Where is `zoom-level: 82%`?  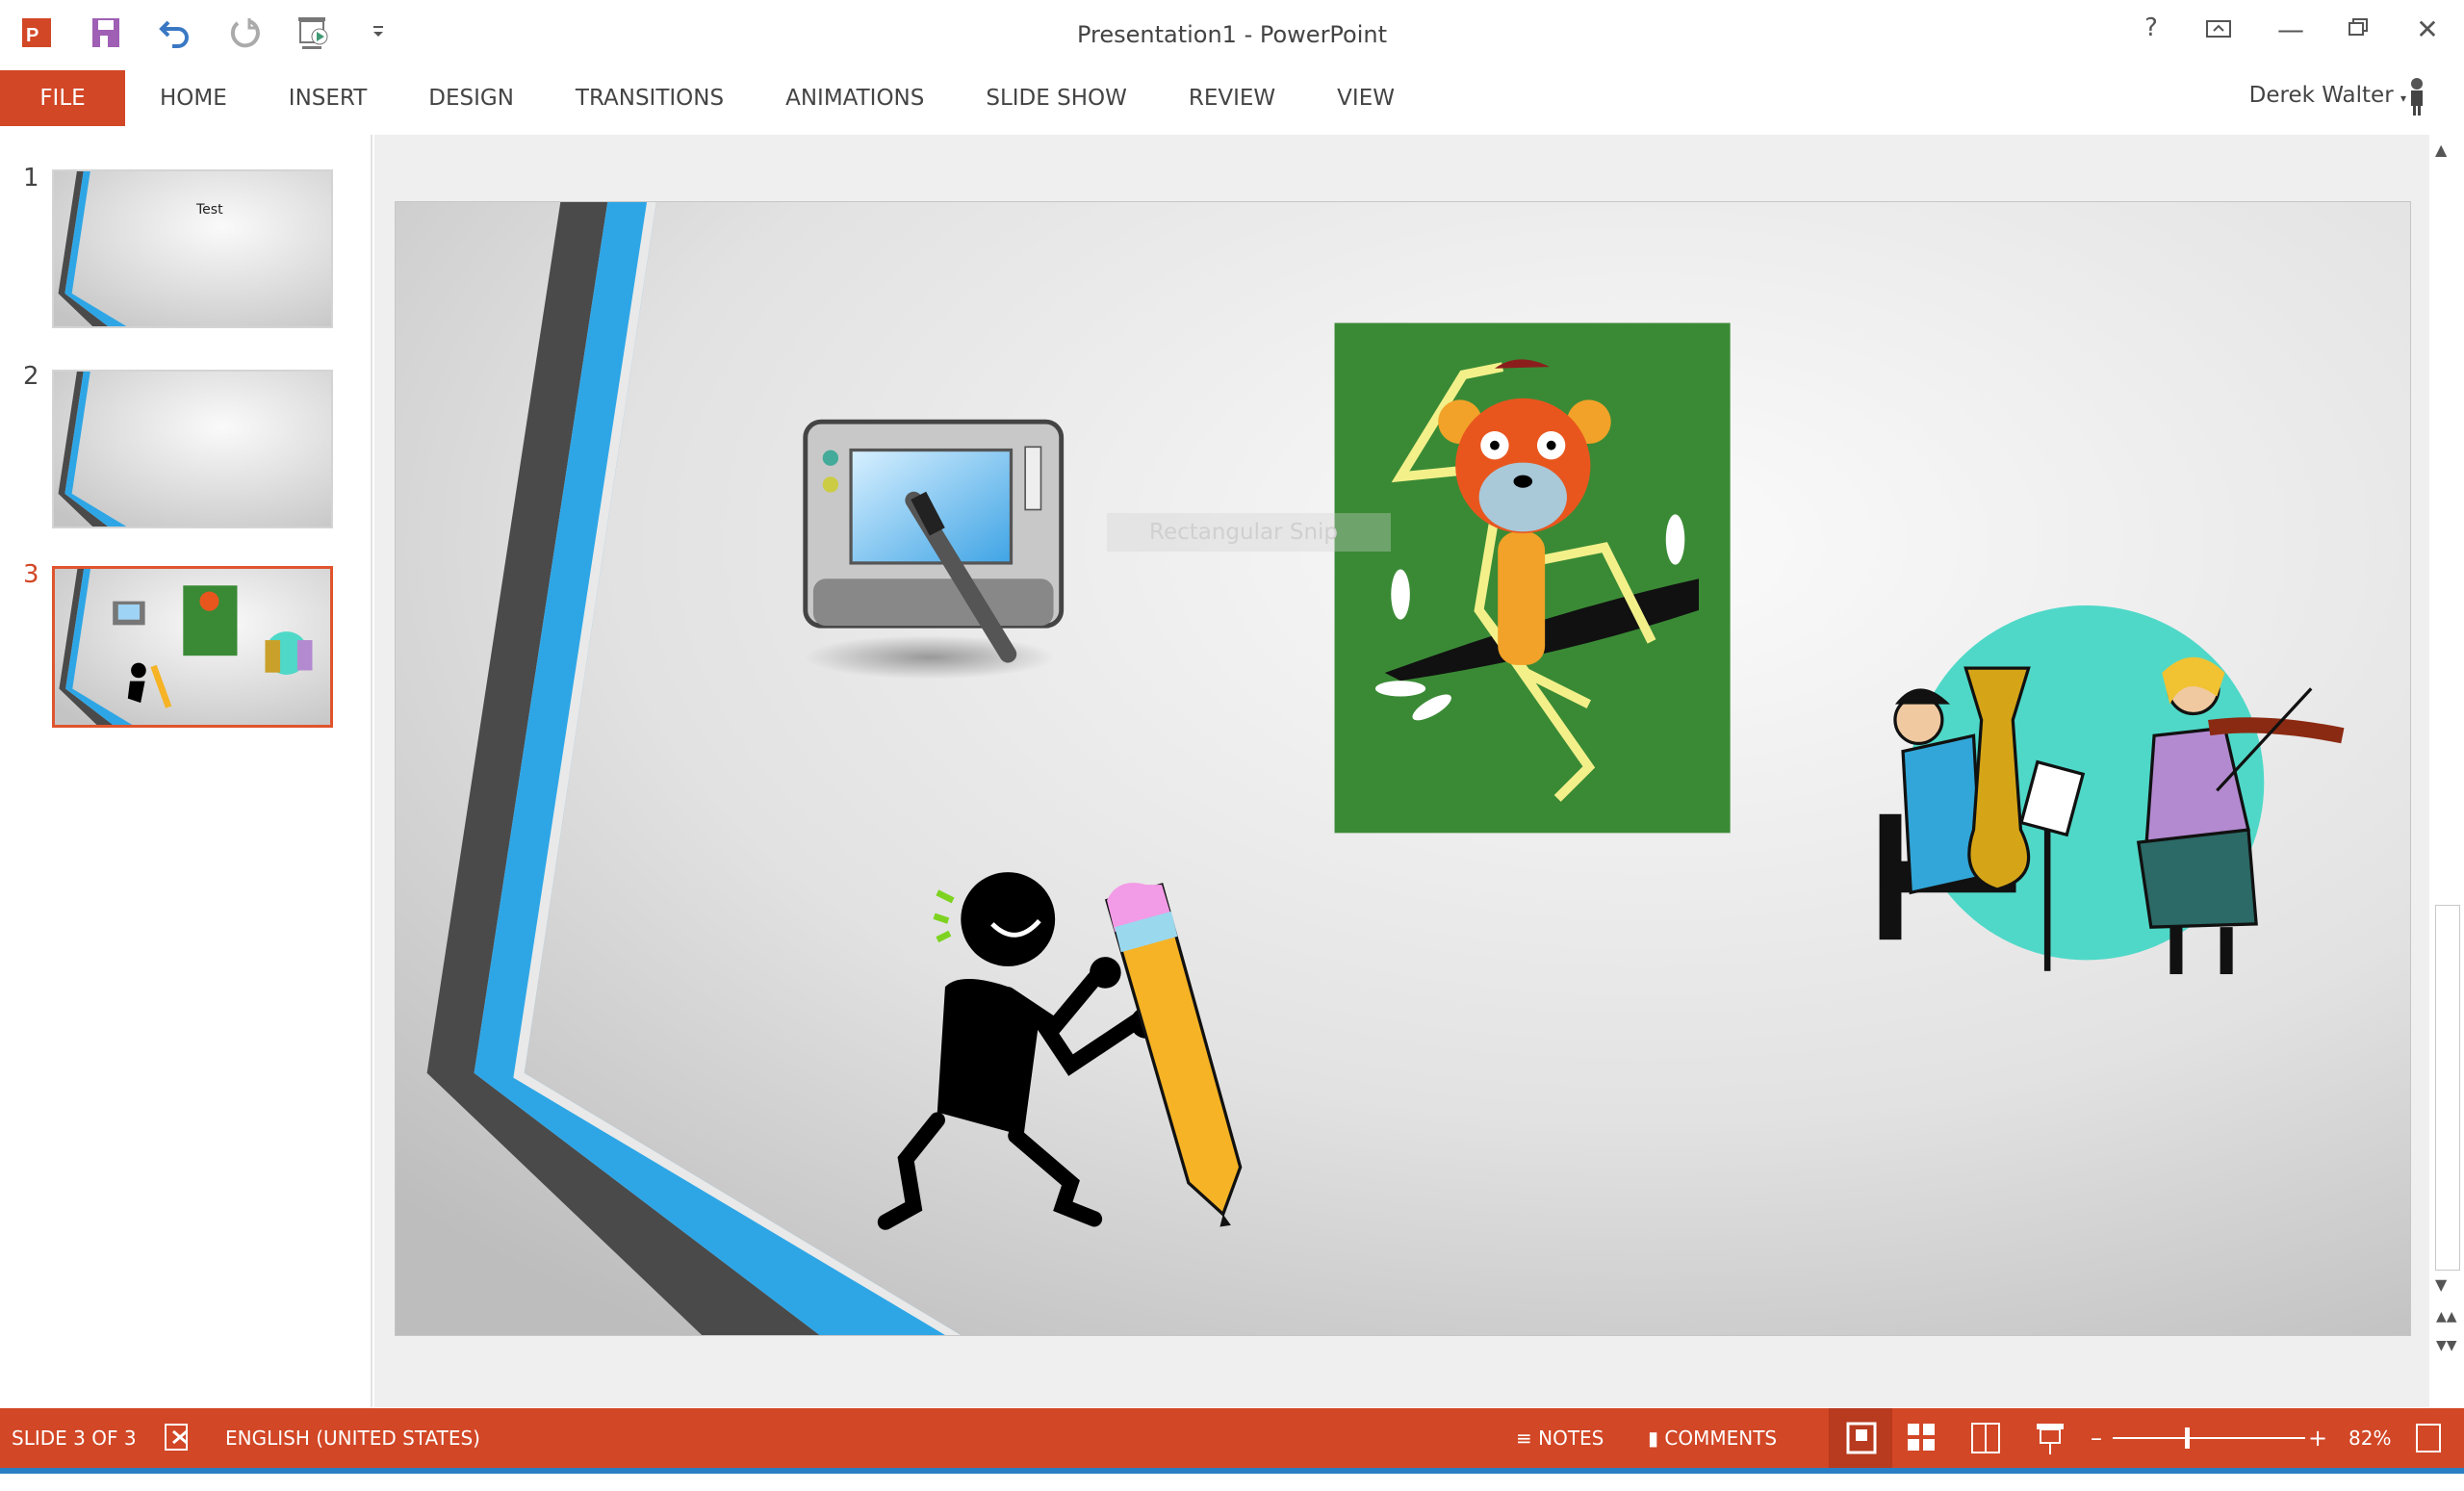 zoom-level: 82% is located at coordinates (2369, 1438).